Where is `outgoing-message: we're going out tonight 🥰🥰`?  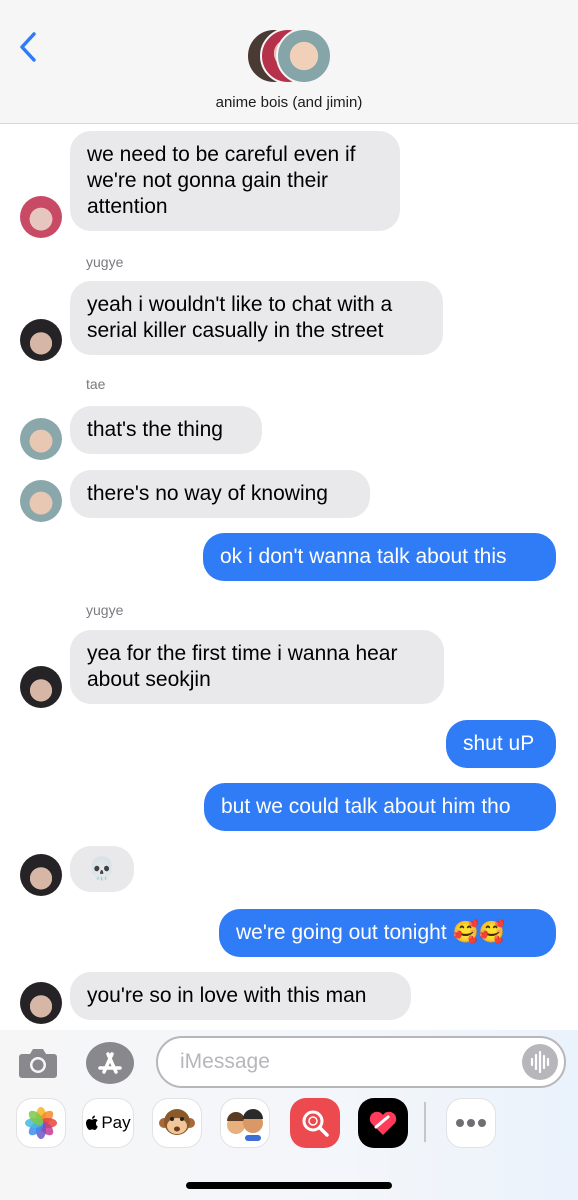 outgoing-message: we're going out tonight 🥰🥰 is located at coordinates (387, 933).